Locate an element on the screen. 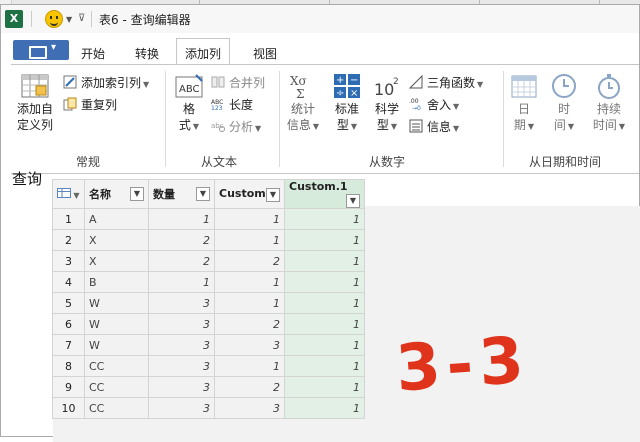 The image size is (640, 442). trigonometry-button: 三角函数 ▼ is located at coordinates (446, 82).